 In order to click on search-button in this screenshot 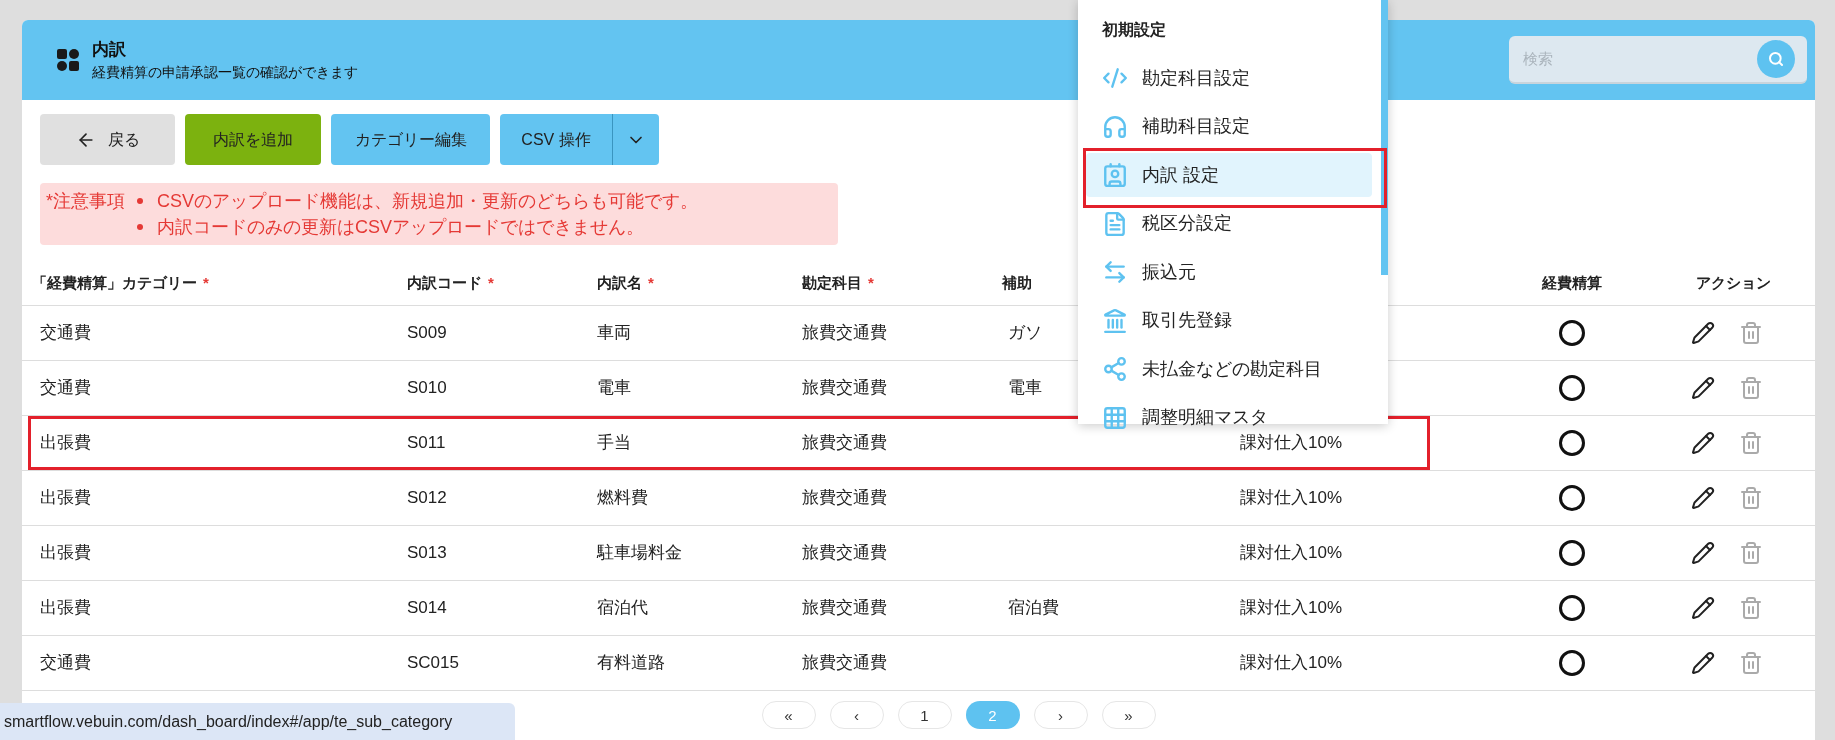, I will do `click(1776, 59)`.